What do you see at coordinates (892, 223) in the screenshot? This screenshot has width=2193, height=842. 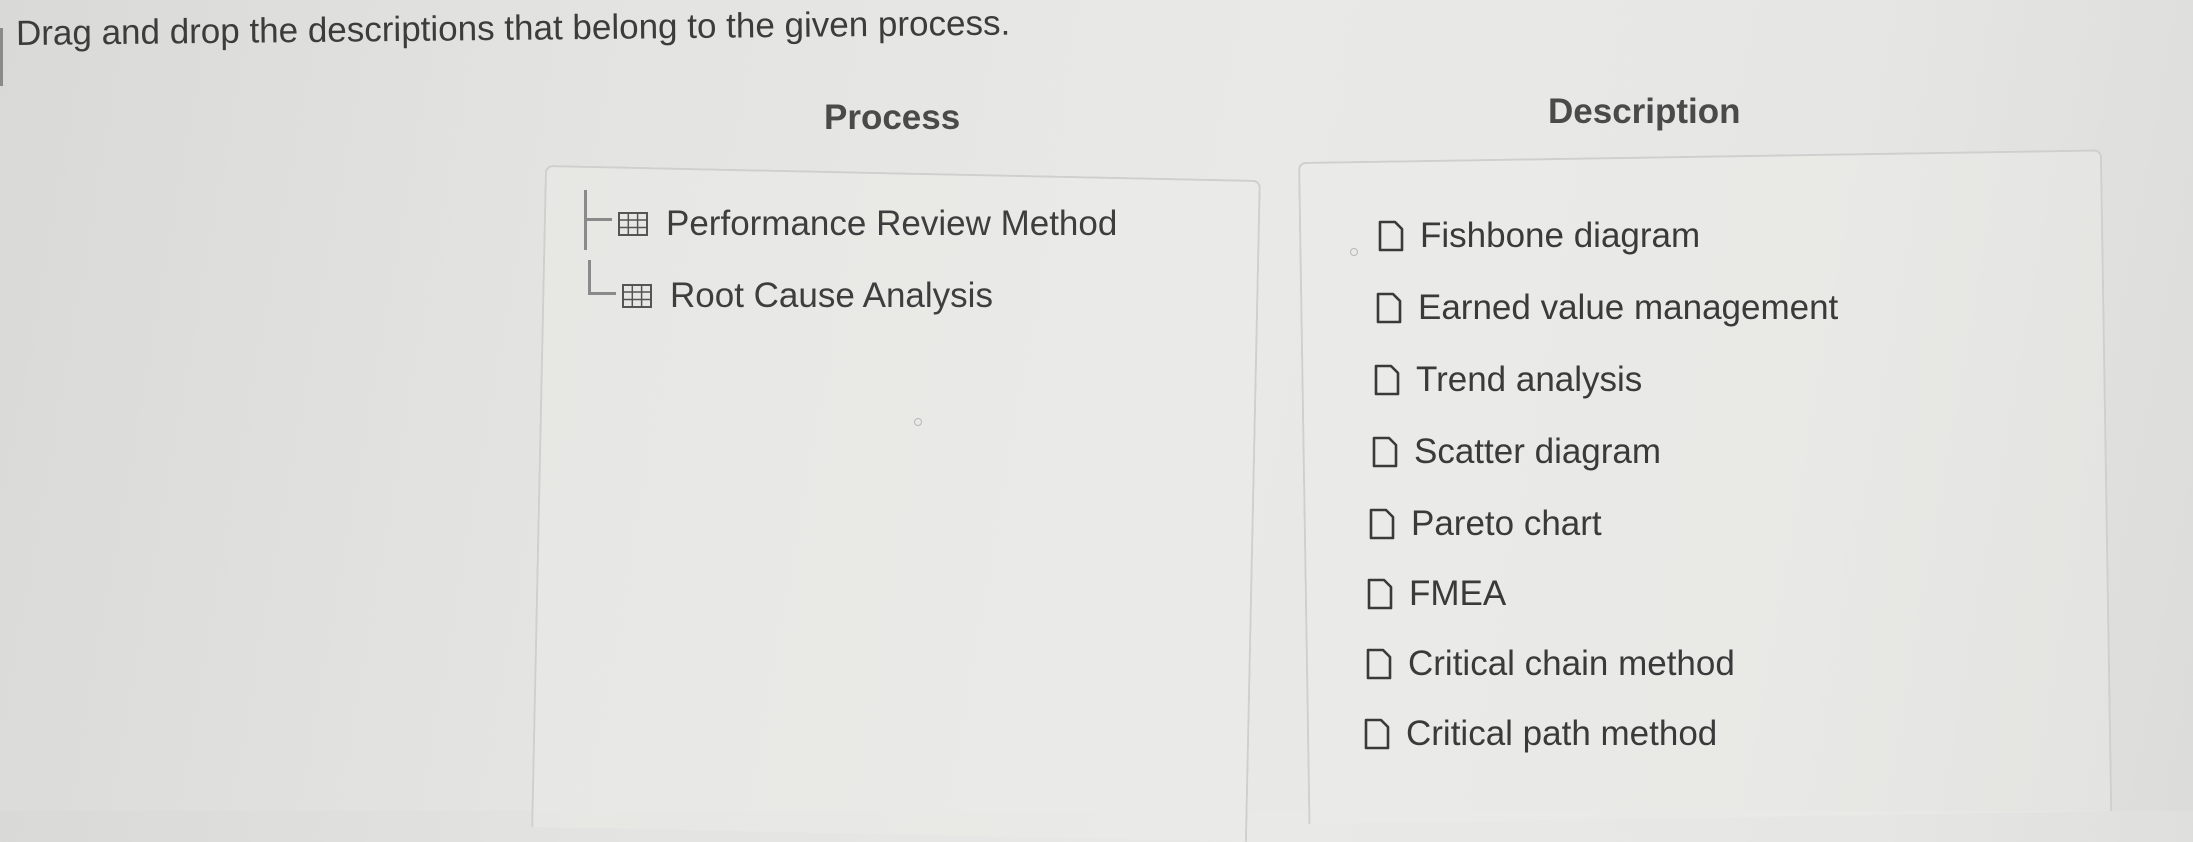 I see `process-item-label: Performance Review Method` at bounding box center [892, 223].